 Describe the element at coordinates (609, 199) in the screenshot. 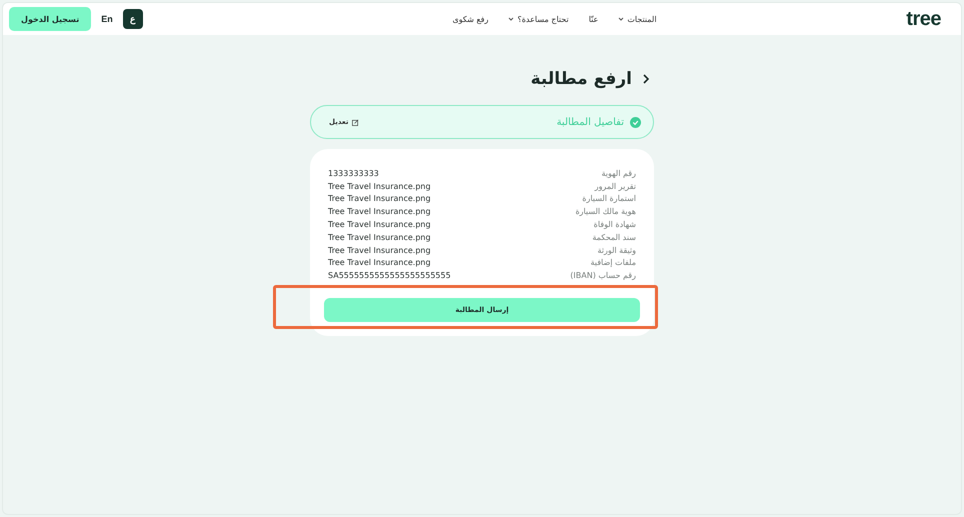

I see `detail-label: استمارة السيارة` at that location.